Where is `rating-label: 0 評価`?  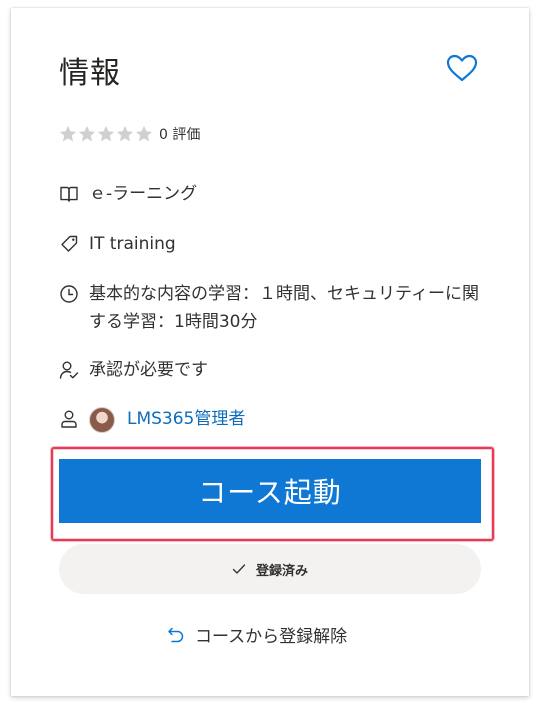 rating-label: 0 評価 is located at coordinates (180, 135).